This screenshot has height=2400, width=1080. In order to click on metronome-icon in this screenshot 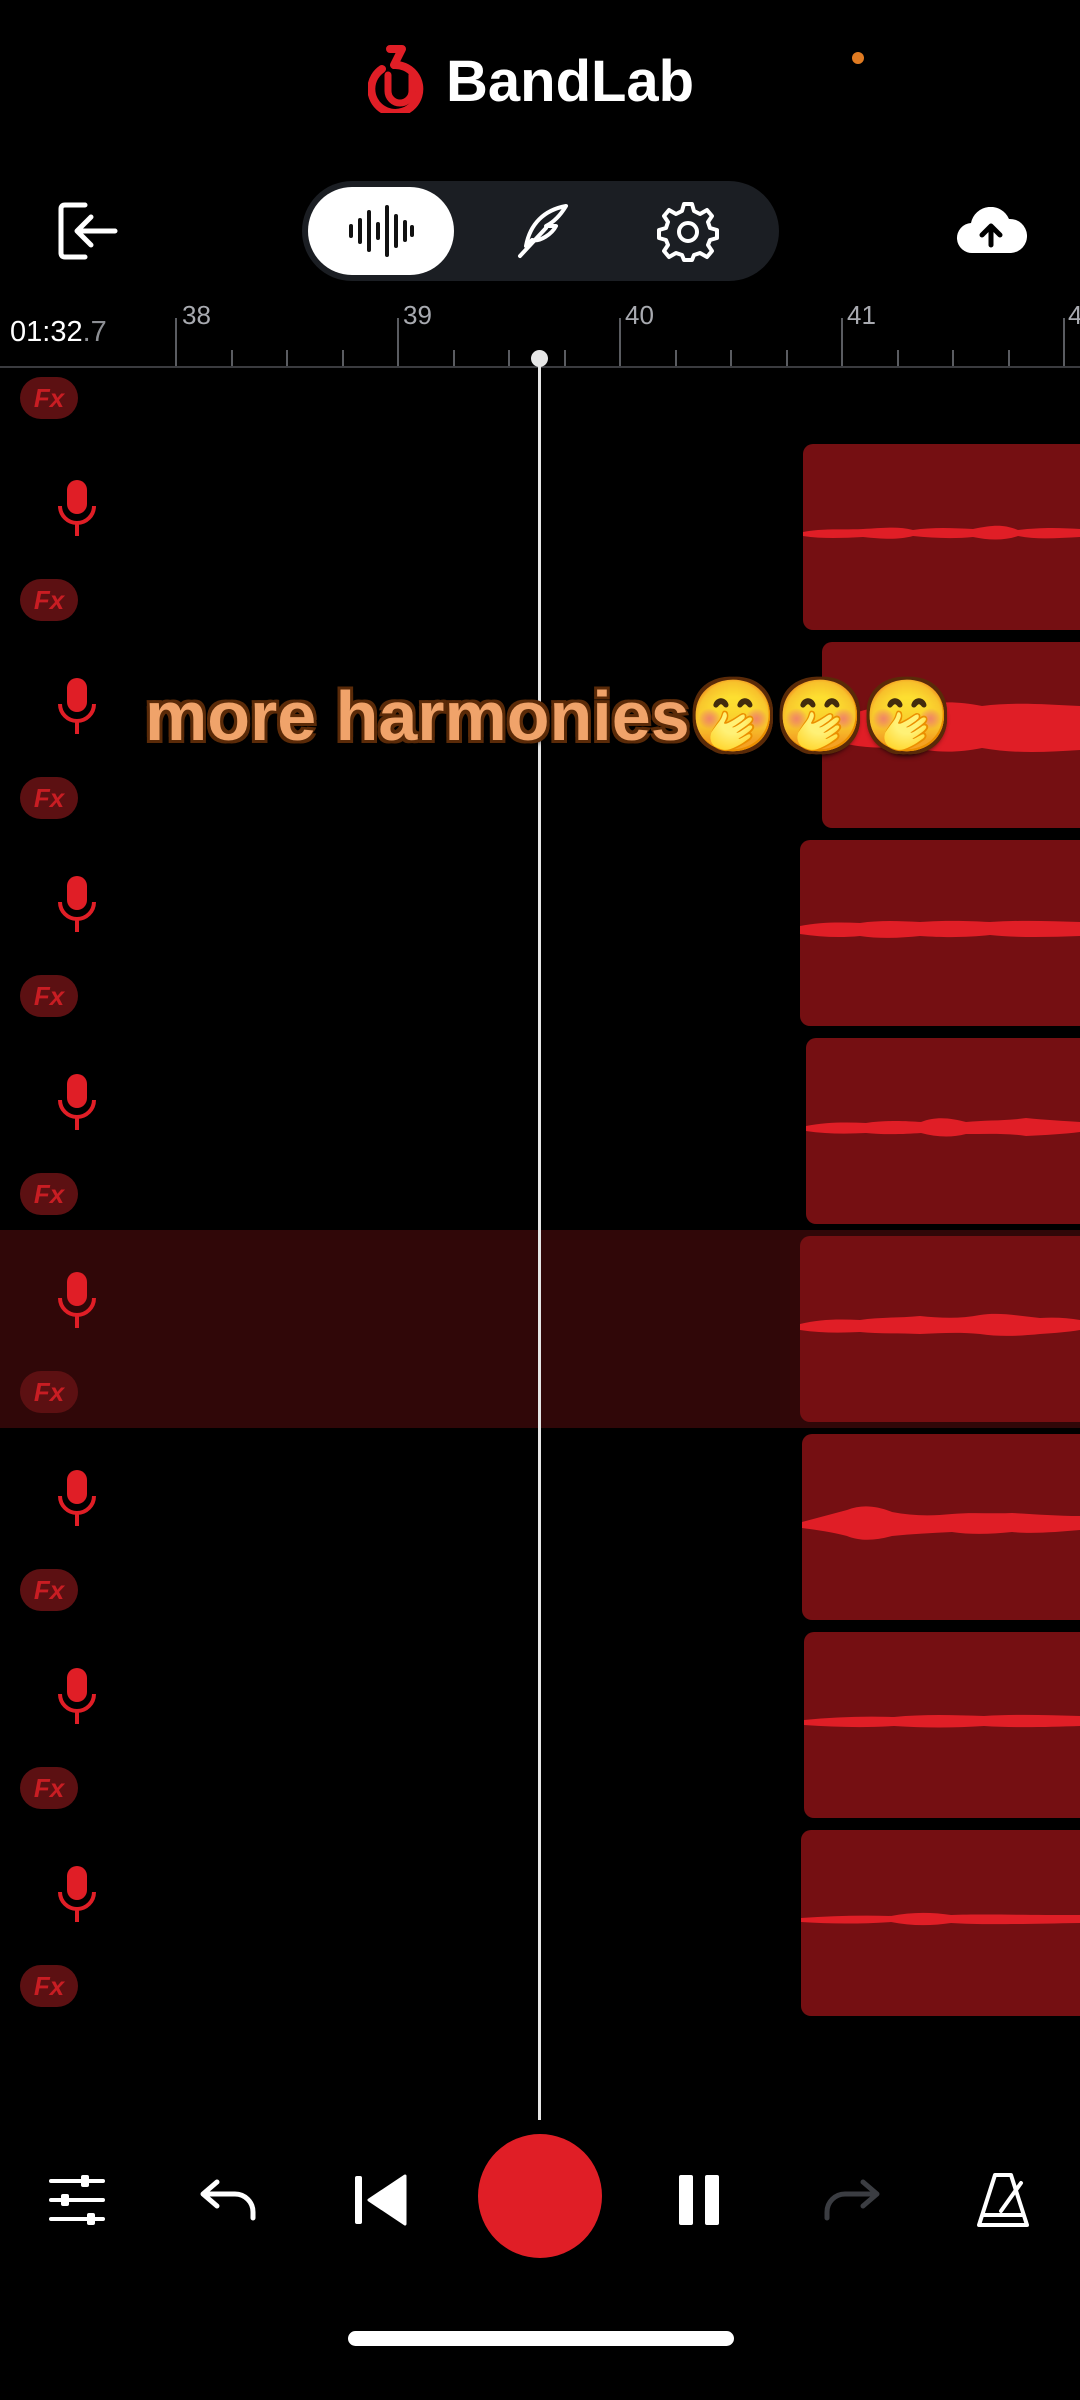, I will do `click(1003, 2200)`.